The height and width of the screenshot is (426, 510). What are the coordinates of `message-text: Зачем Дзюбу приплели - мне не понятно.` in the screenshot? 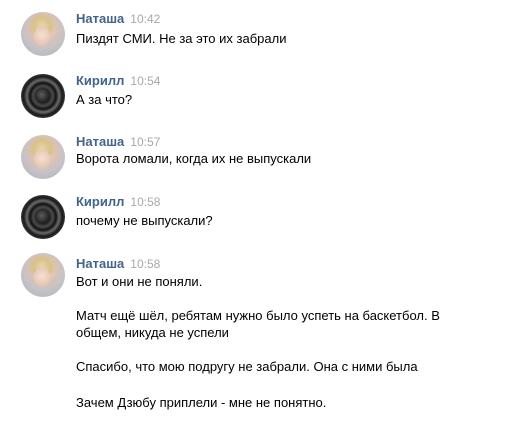 It's located at (201, 402).